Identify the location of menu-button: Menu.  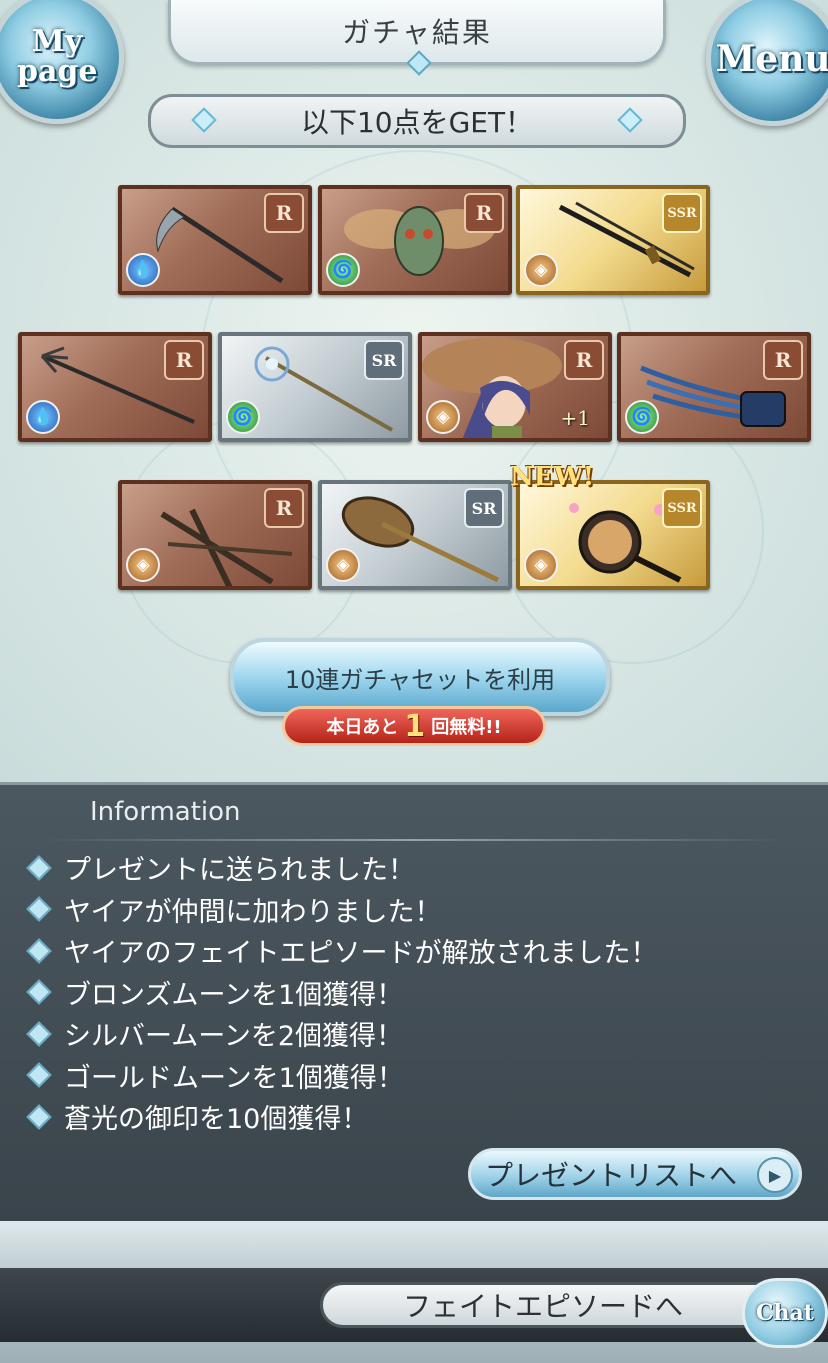
(767, 63).